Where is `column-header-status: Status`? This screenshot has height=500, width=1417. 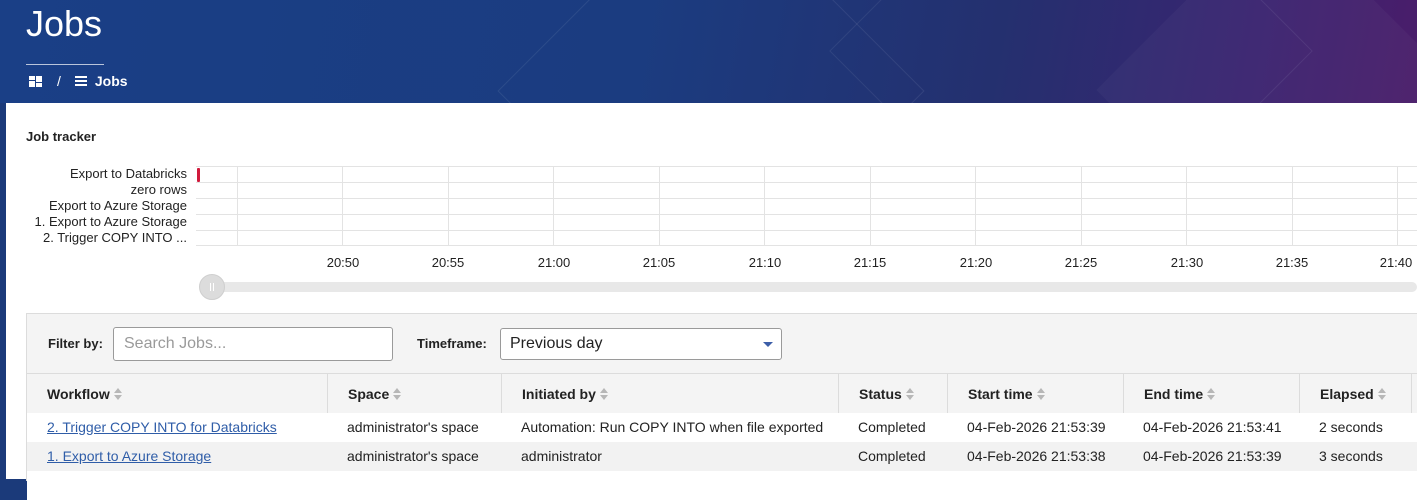 column-header-status: Status is located at coordinates (892, 394).